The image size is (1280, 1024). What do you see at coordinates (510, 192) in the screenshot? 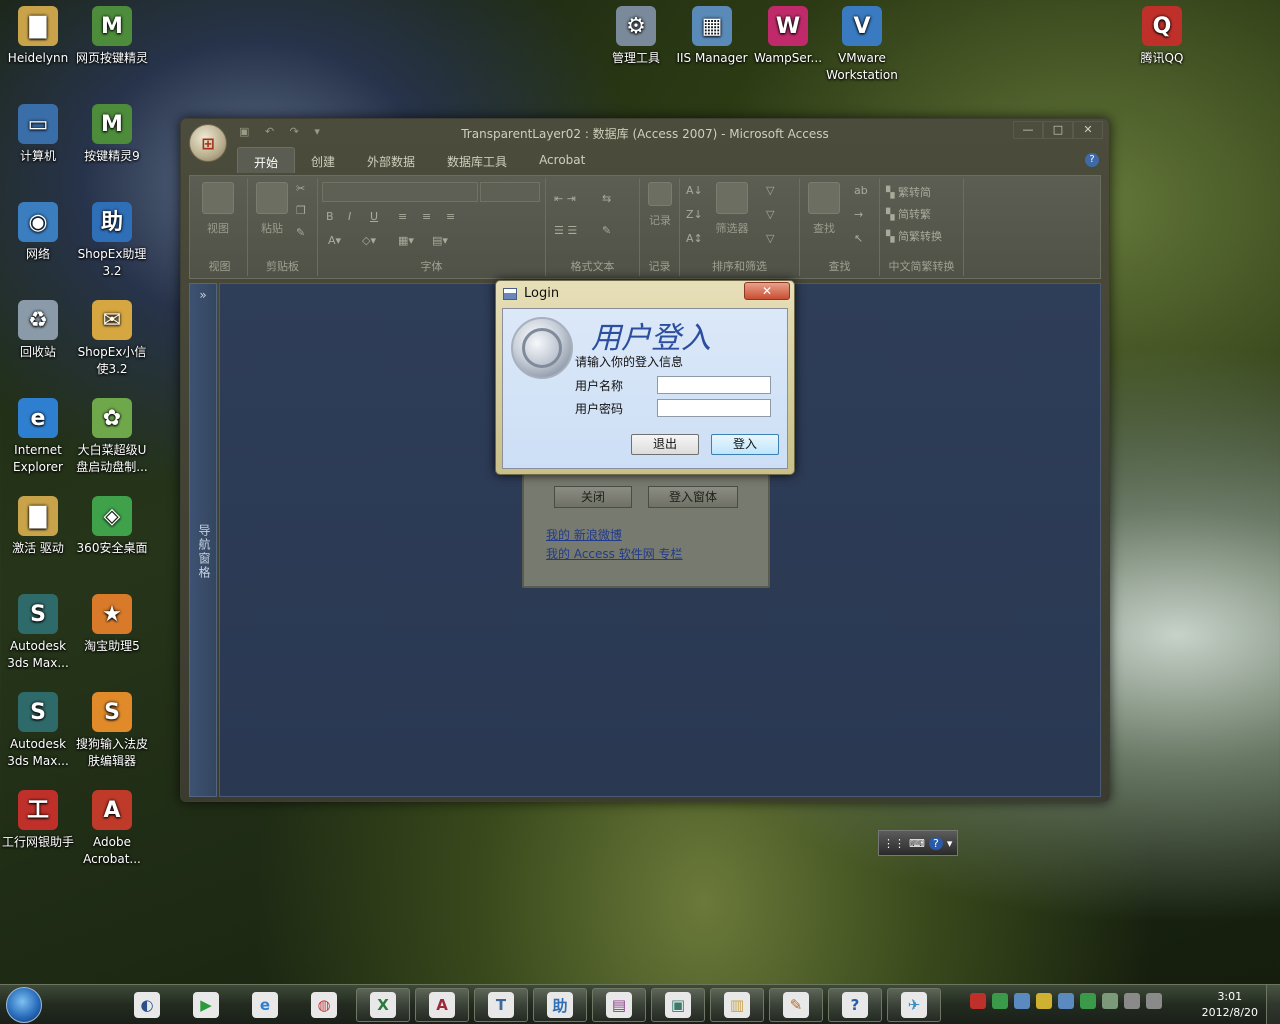
I see `font-size-select` at bounding box center [510, 192].